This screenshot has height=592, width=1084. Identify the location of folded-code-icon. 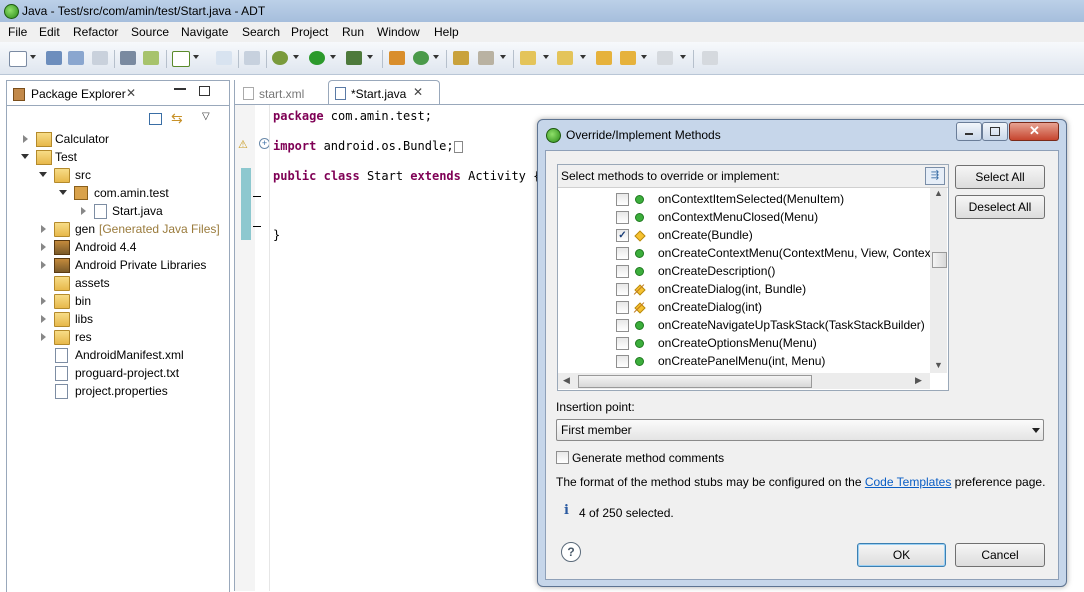
(458, 146).